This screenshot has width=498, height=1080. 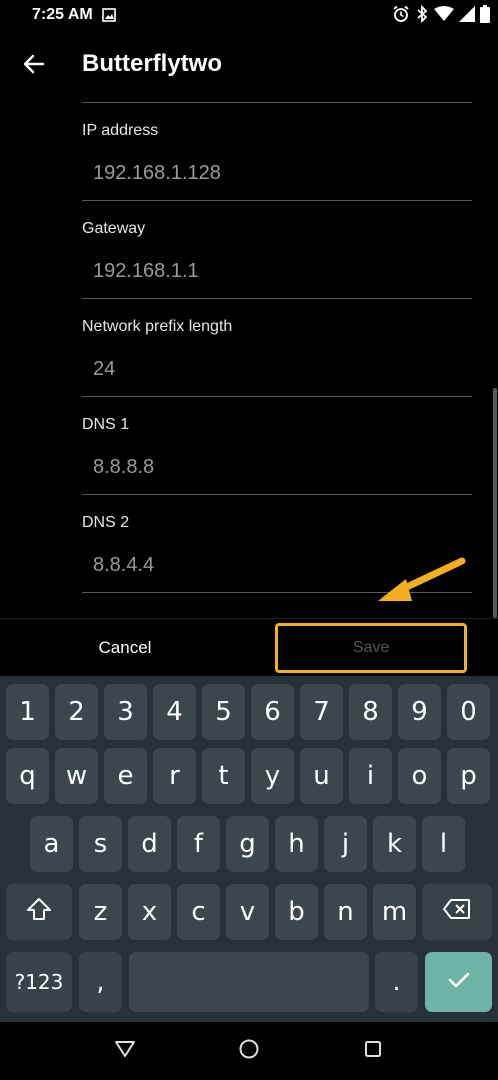 I want to click on key-6: 6, so click(x=272, y=712).